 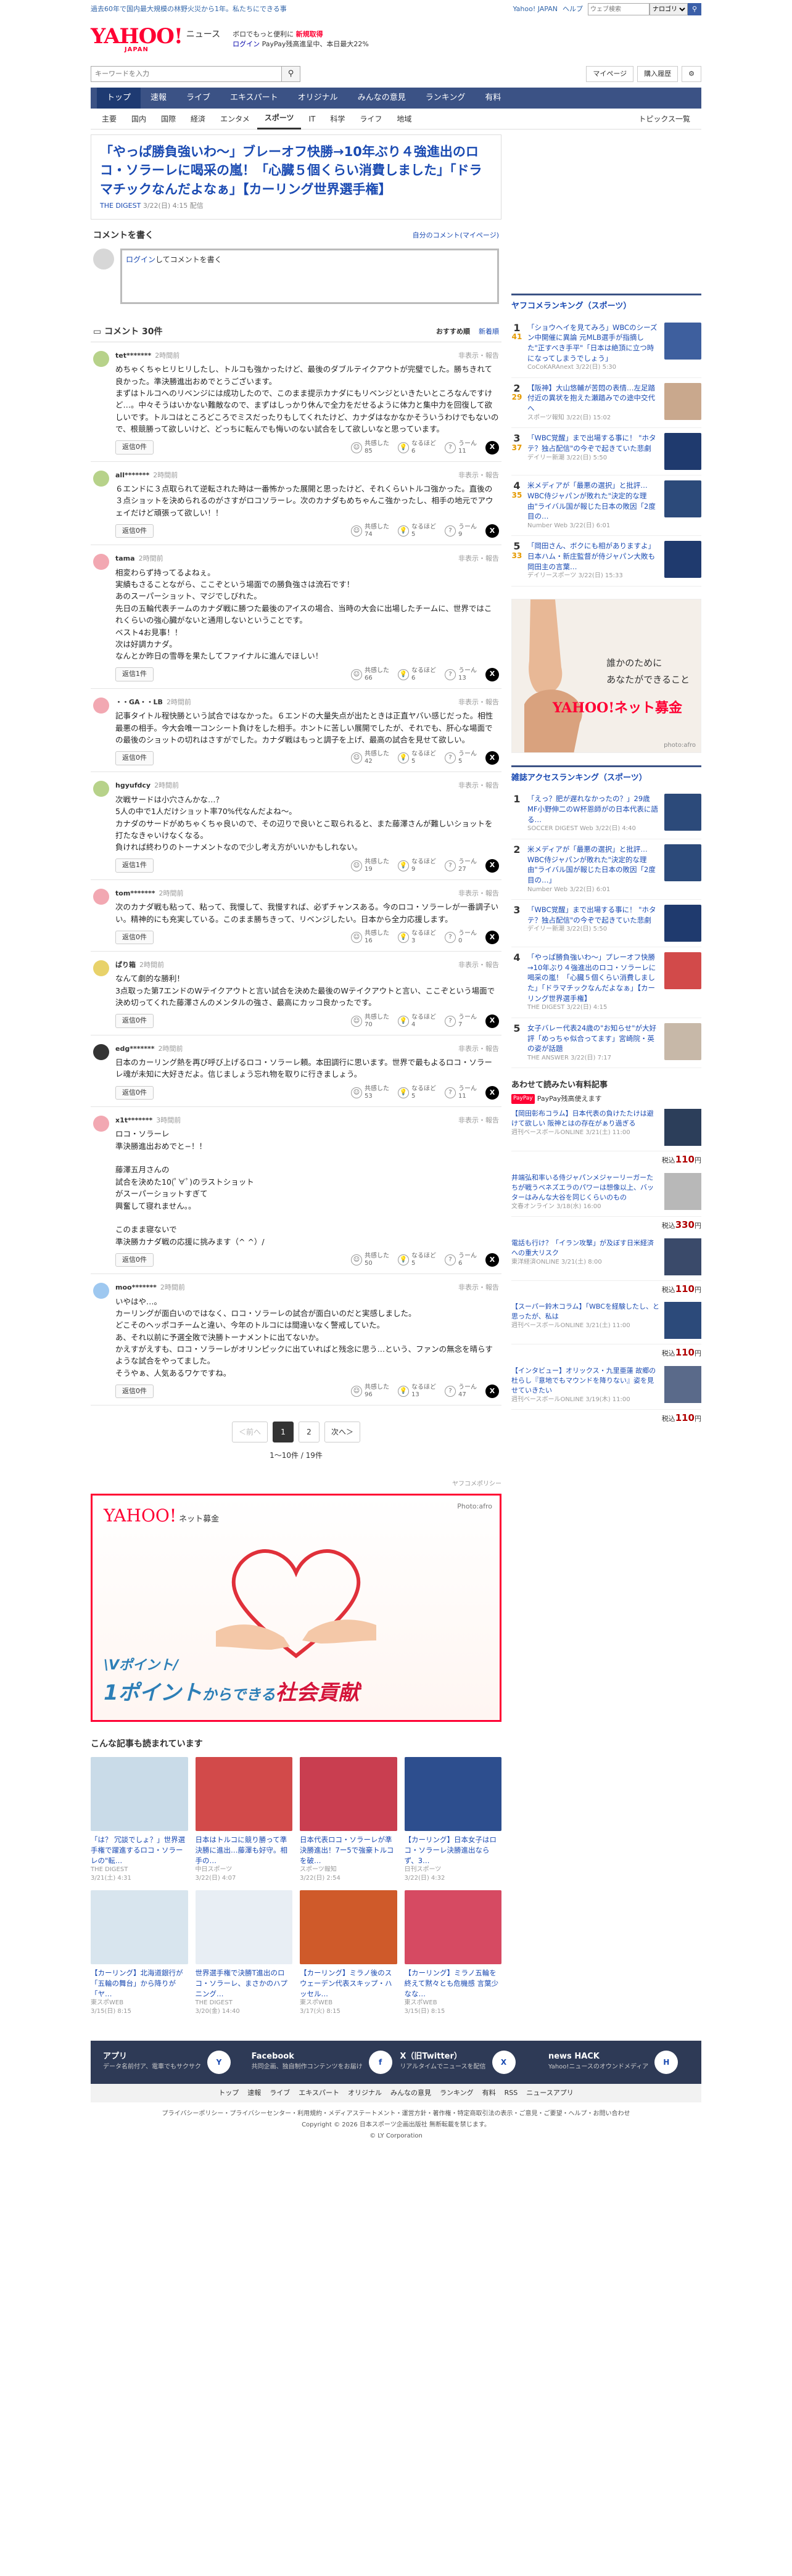 I want to click on footer-app-link: X（旧Twitter） リアルタイムでニュースを配信 X, so click(x=470, y=2063).